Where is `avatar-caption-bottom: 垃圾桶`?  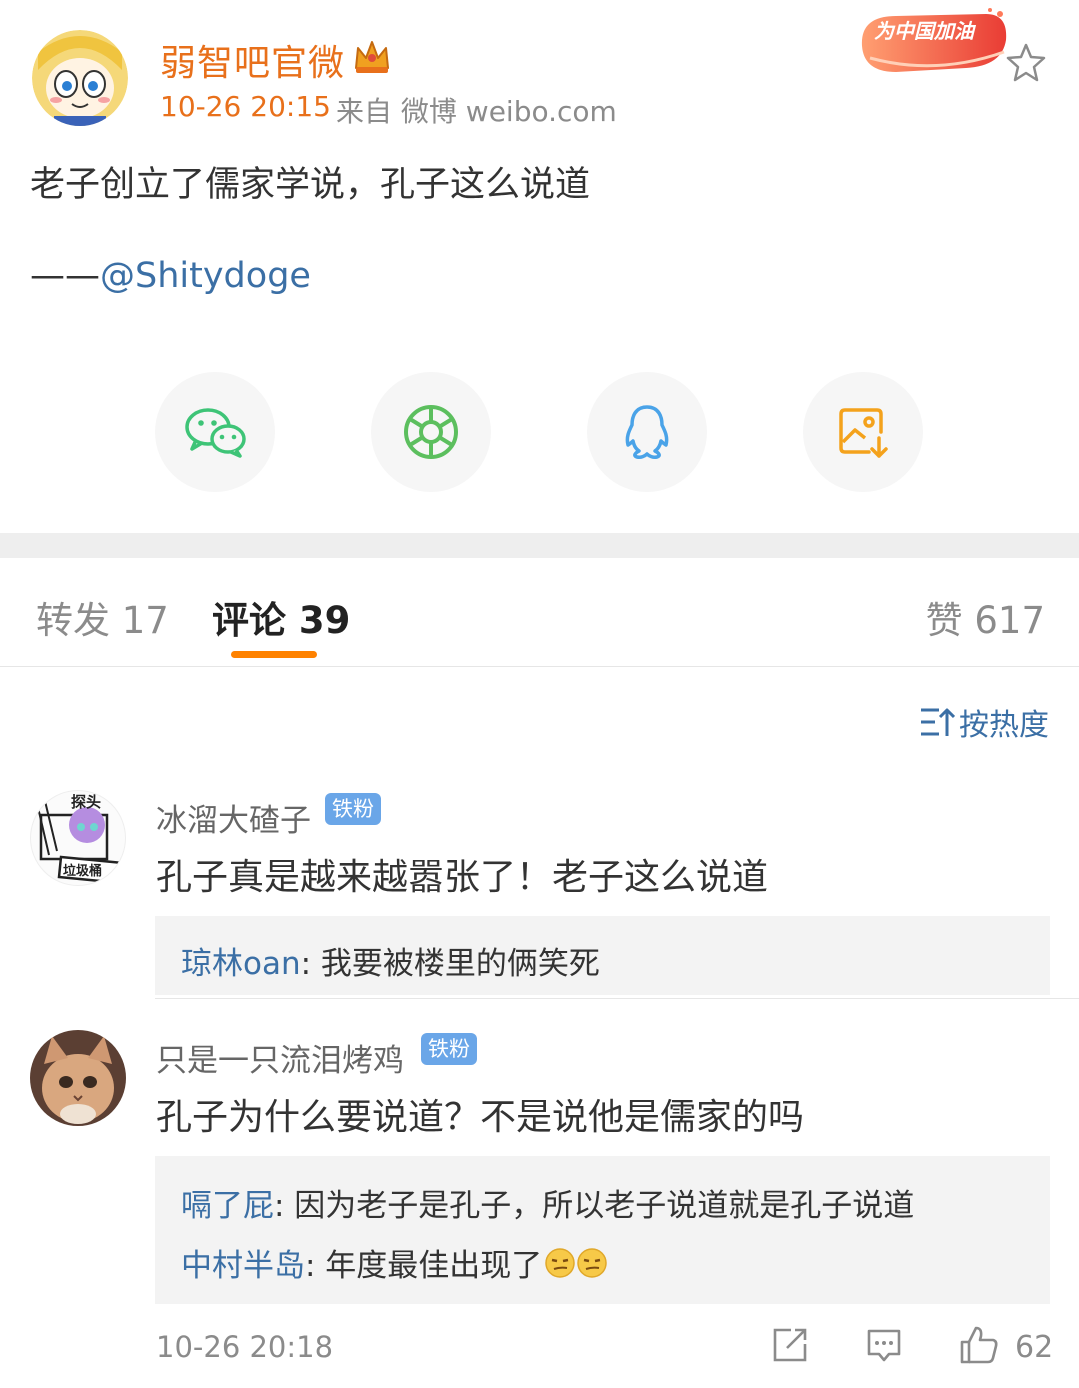
avatar-caption-bottom: 垃圾桶 is located at coordinates (82, 871).